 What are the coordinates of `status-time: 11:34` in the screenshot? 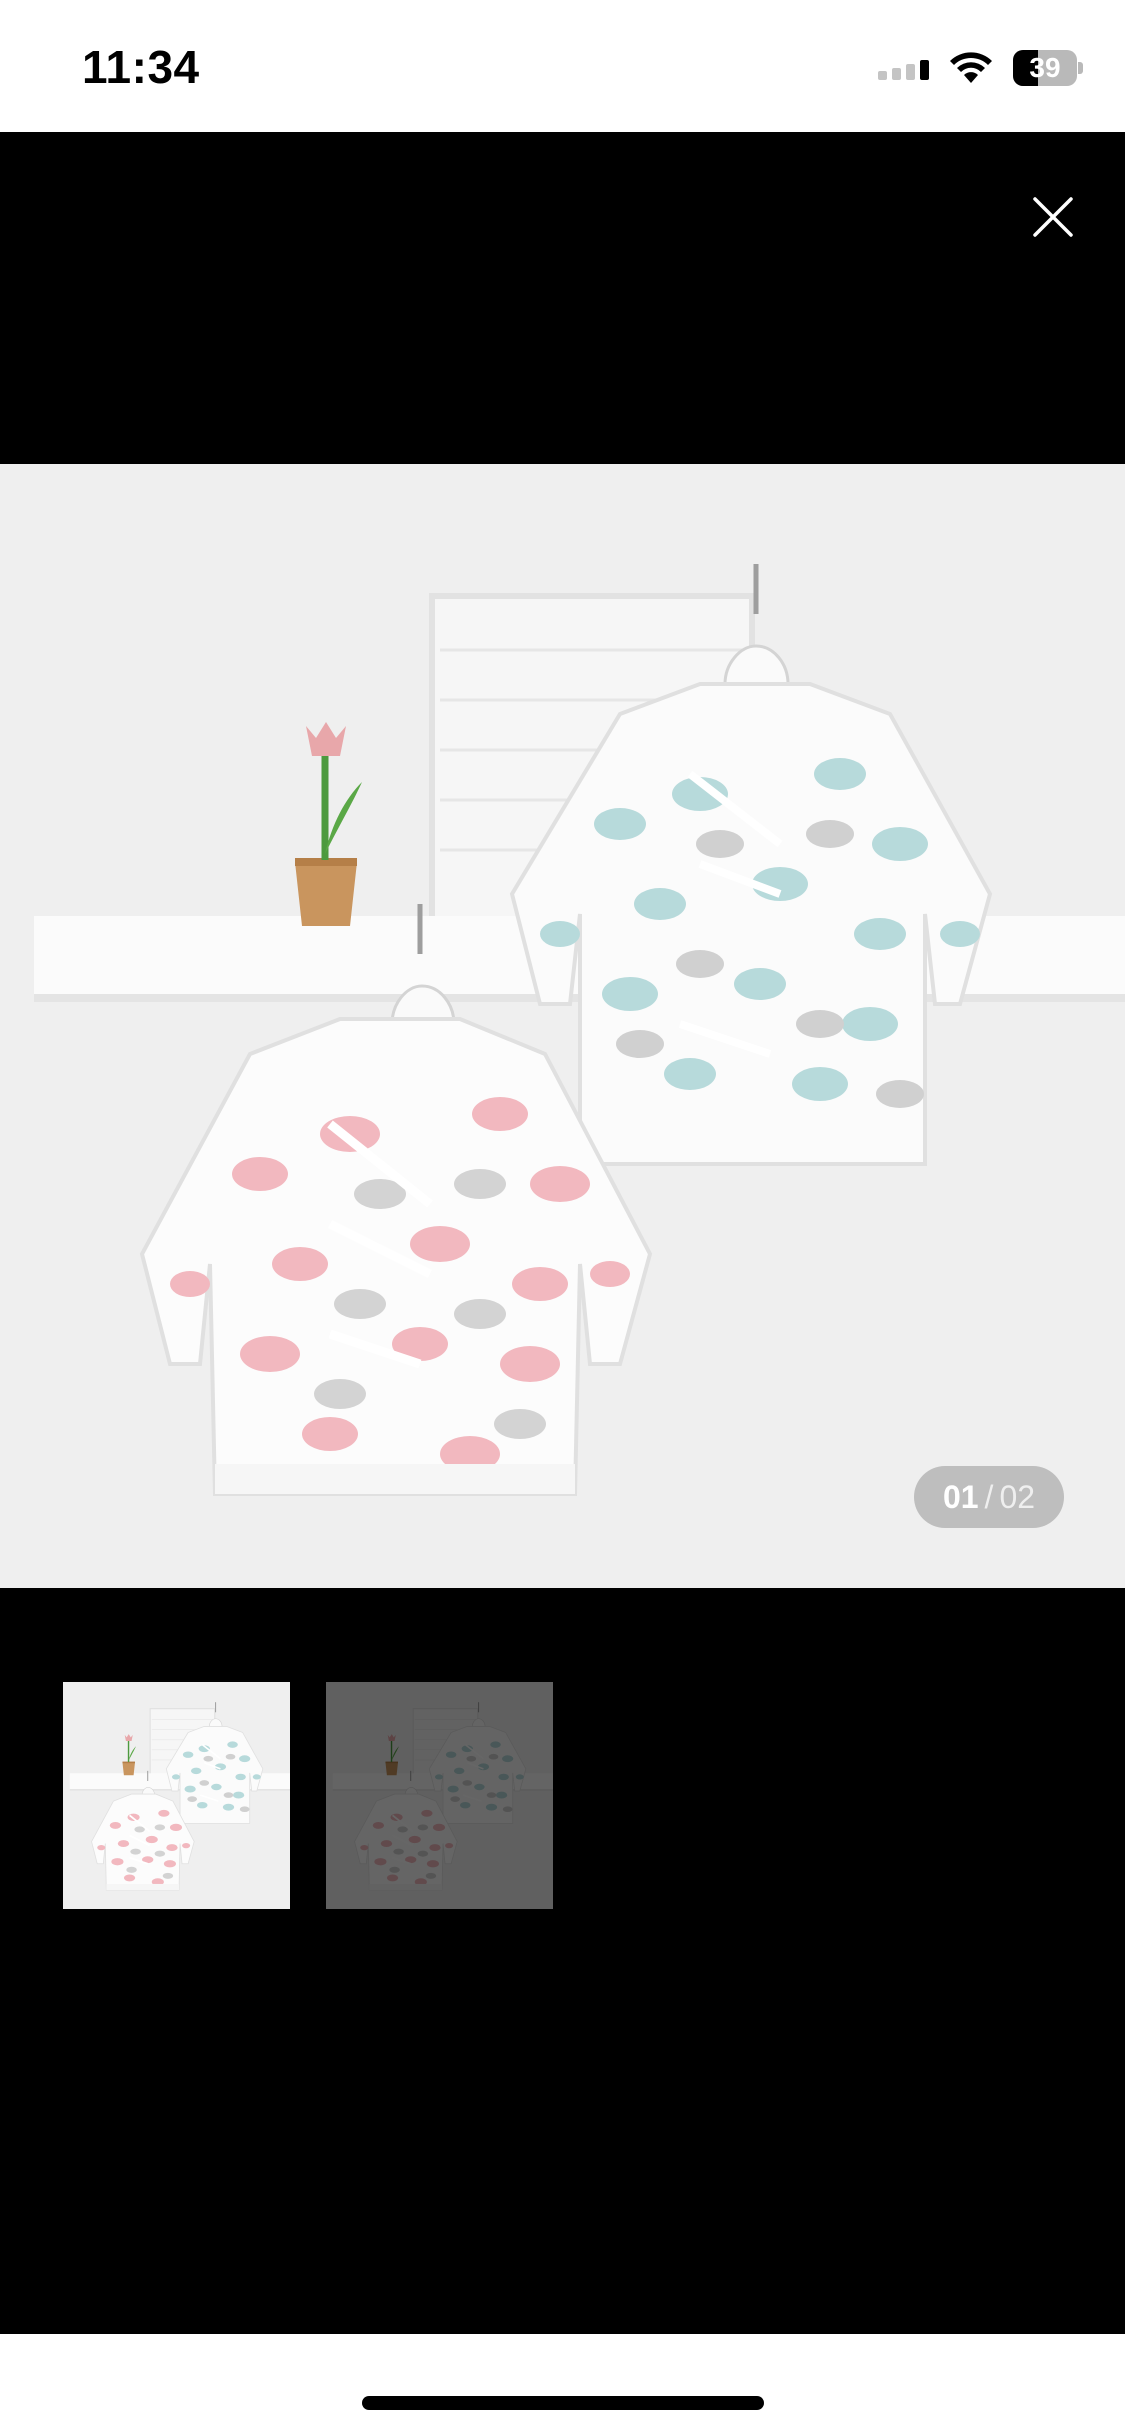 It's located at (141, 67).